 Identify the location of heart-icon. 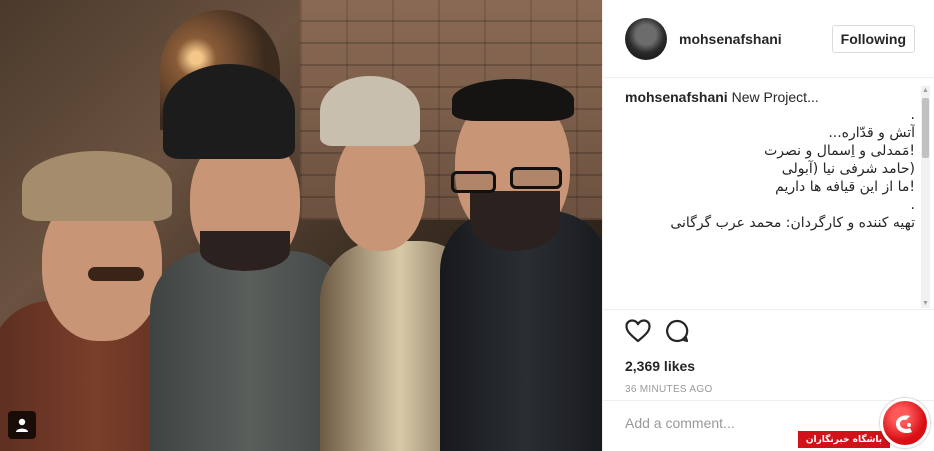
(638, 333).